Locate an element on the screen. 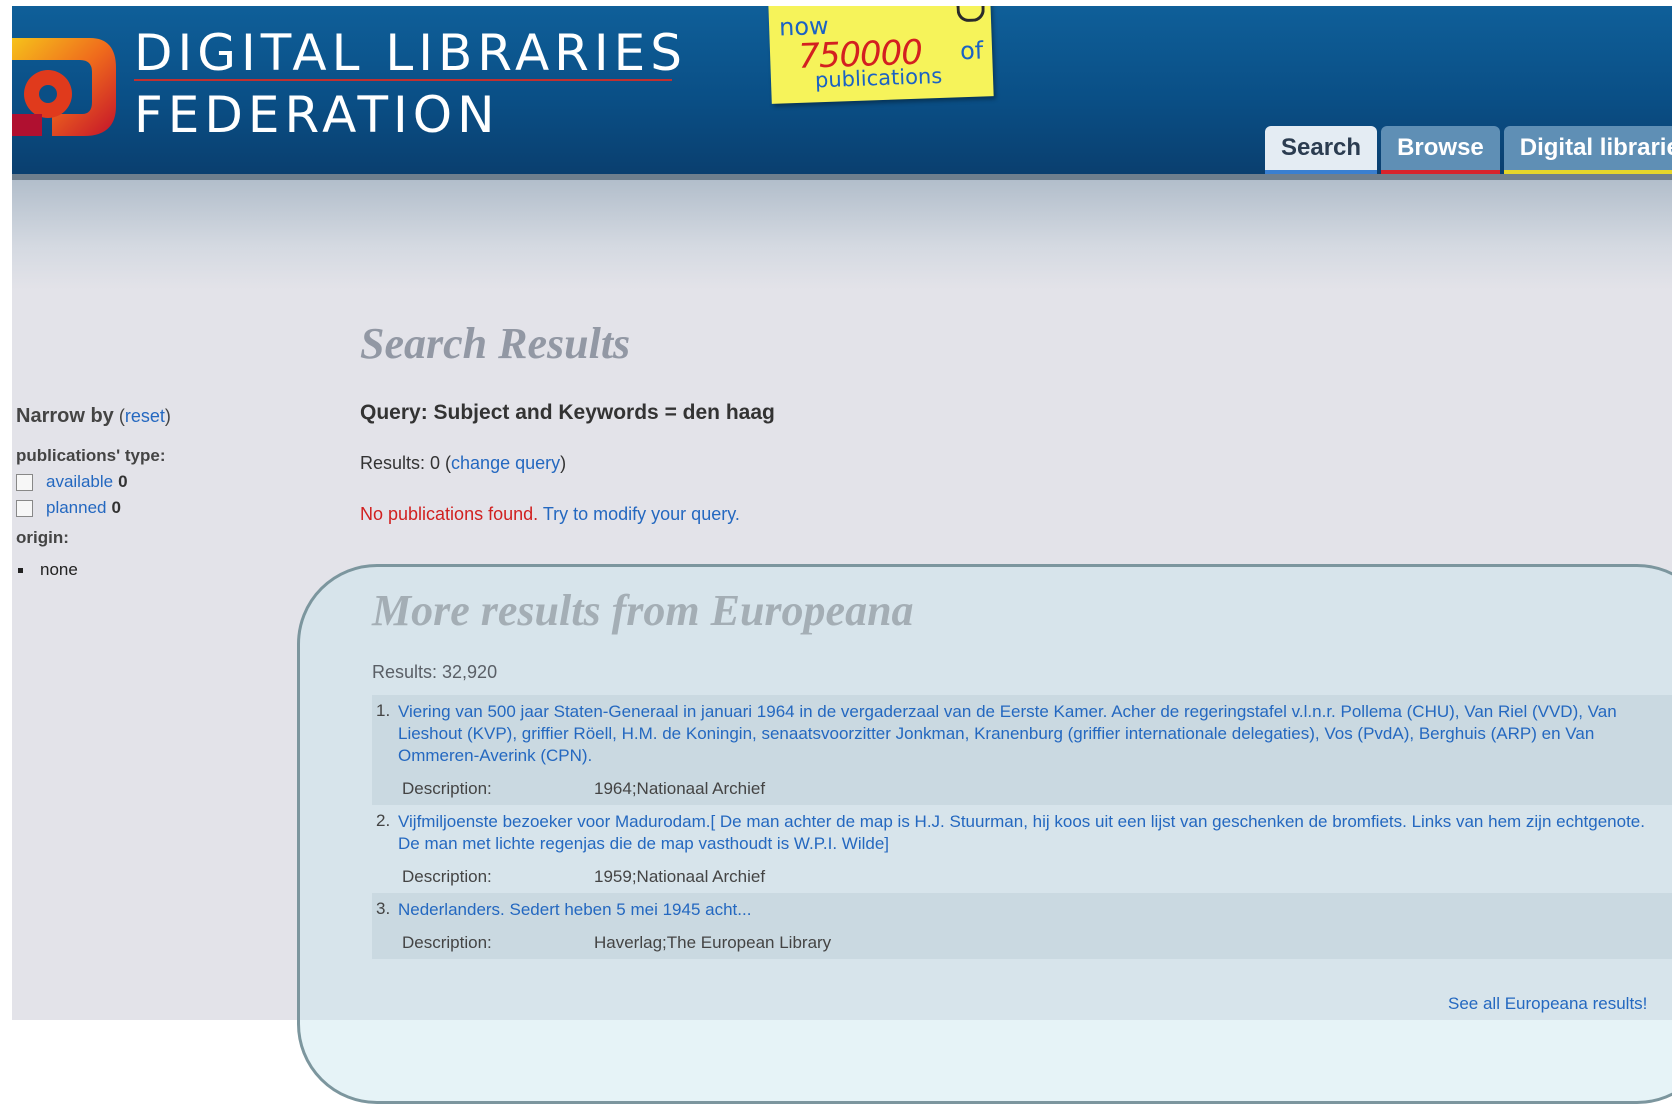  results-suffix: ) is located at coordinates (563, 463).